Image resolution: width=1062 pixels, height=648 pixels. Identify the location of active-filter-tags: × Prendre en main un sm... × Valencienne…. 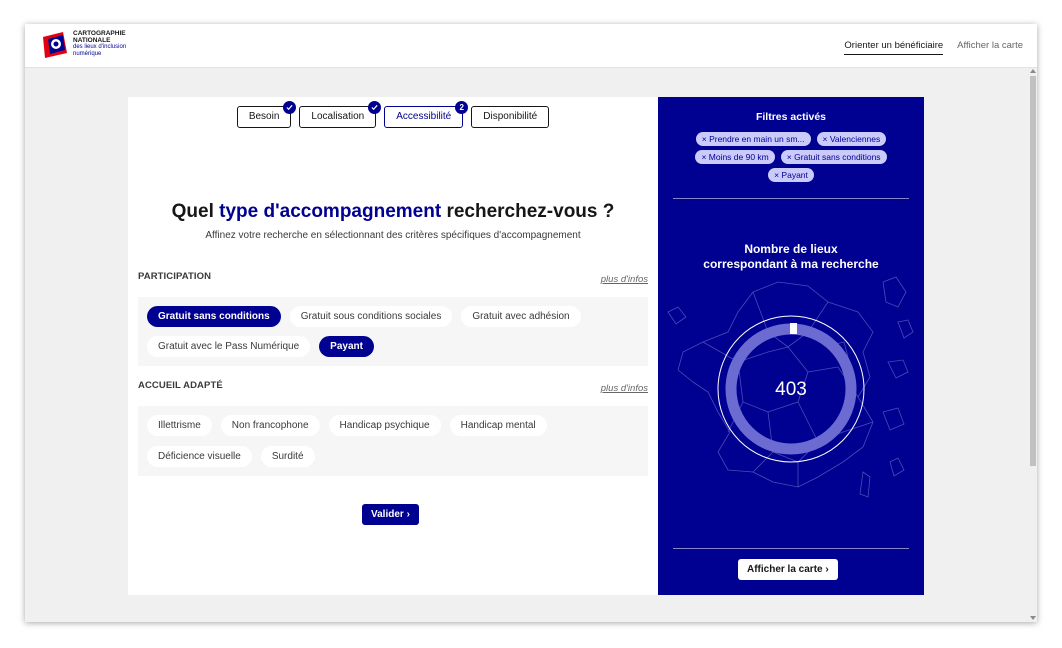
(791, 159).